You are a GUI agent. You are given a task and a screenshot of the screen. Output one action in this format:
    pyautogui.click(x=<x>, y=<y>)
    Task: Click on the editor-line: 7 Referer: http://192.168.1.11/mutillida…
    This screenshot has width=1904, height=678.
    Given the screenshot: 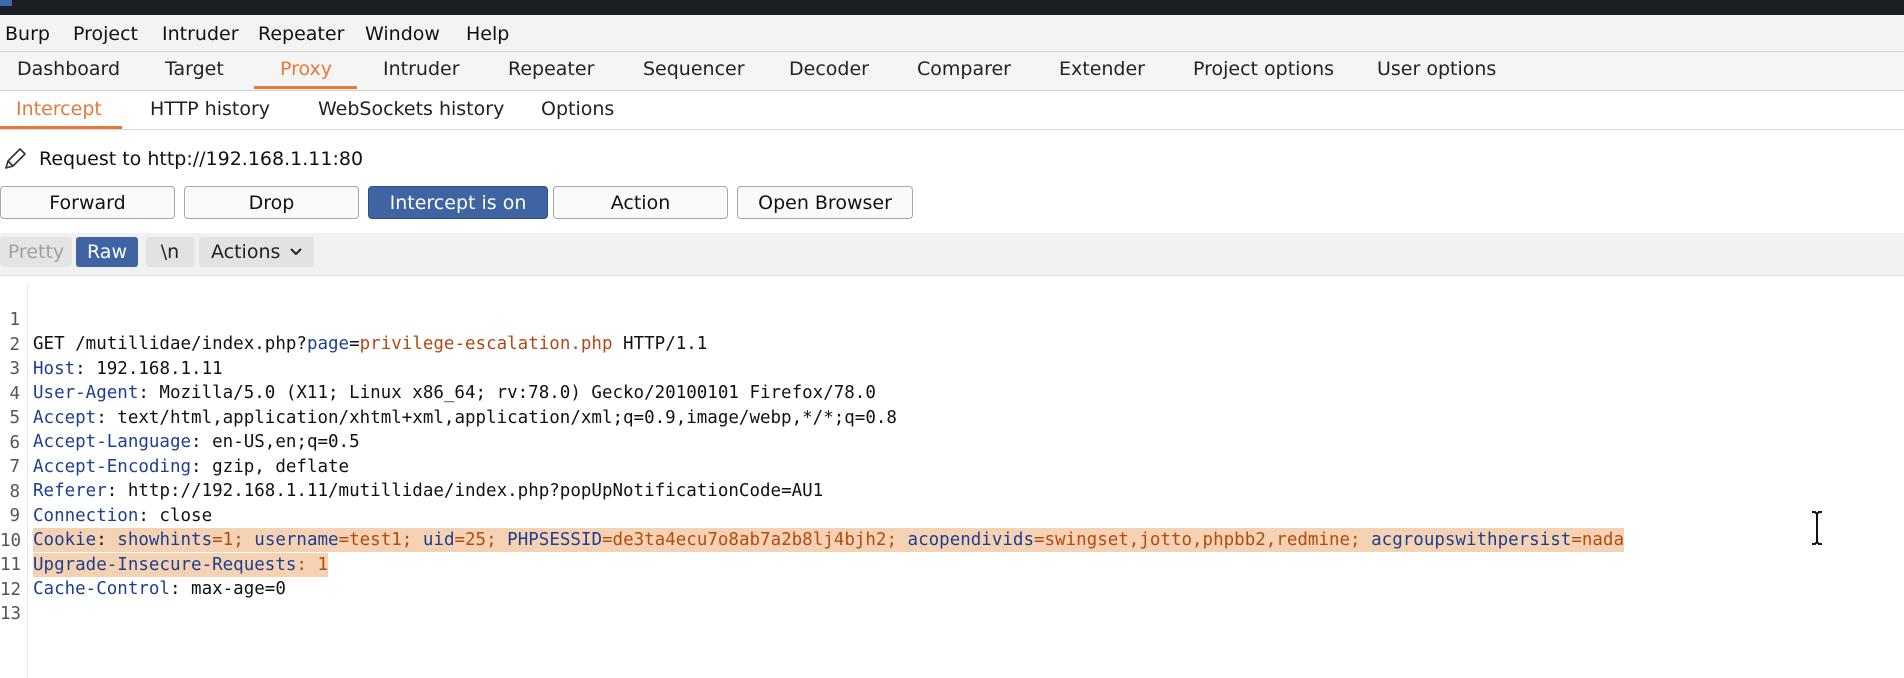 What is the action you would take?
    pyautogui.click(x=411, y=466)
    